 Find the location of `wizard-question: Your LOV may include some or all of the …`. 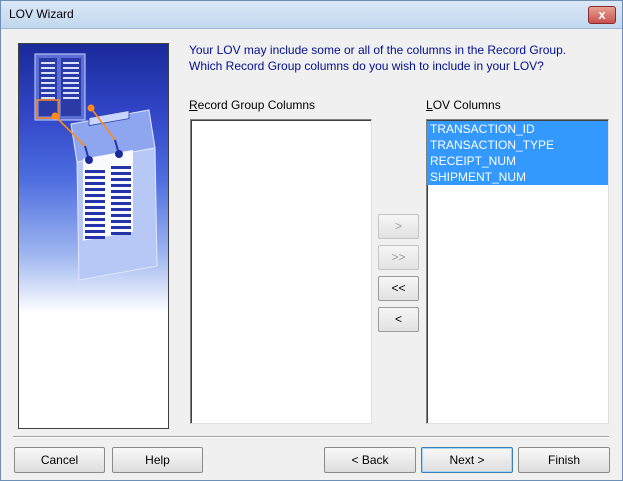

wizard-question: Your LOV may include some or all of the … is located at coordinates (399, 58).